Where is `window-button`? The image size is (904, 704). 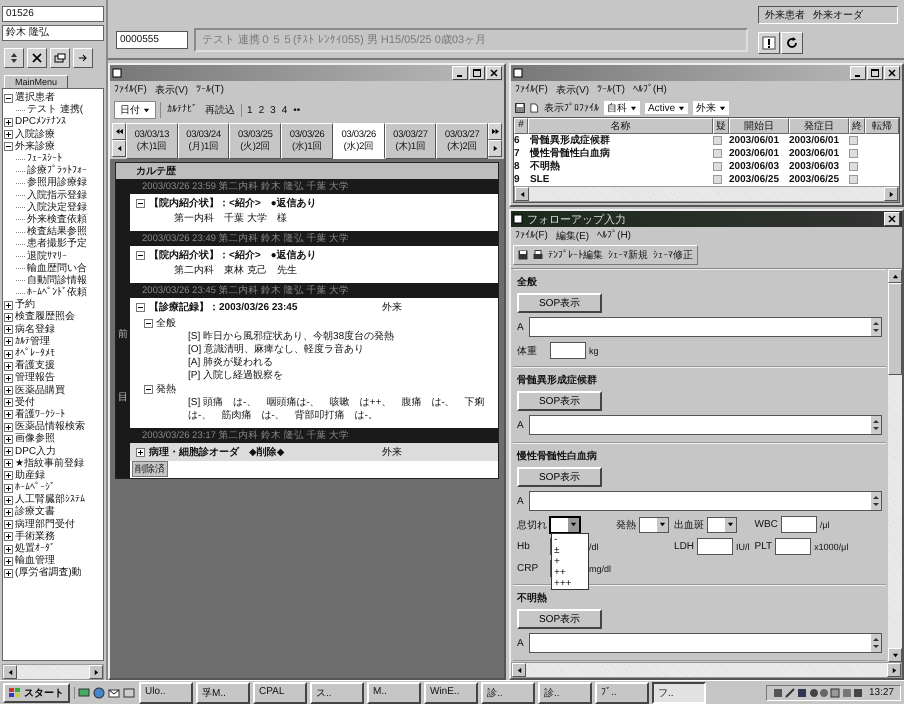
window-button is located at coordinates (60, 58).